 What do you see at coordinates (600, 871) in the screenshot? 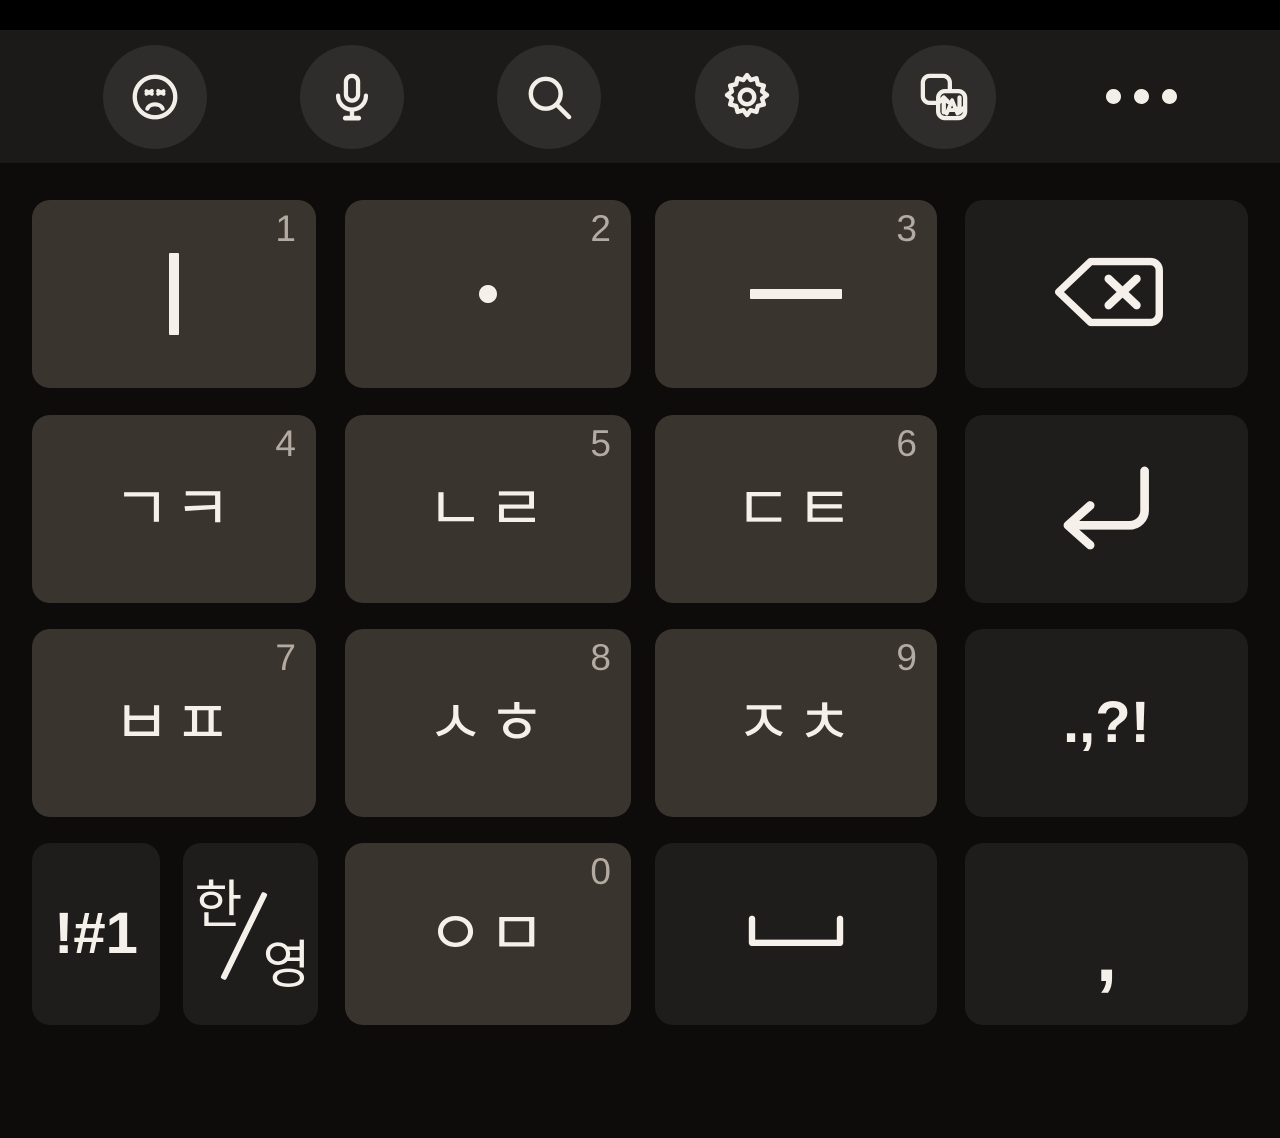
I see `key-number-hint: 0` at bounding box center [600, 871].